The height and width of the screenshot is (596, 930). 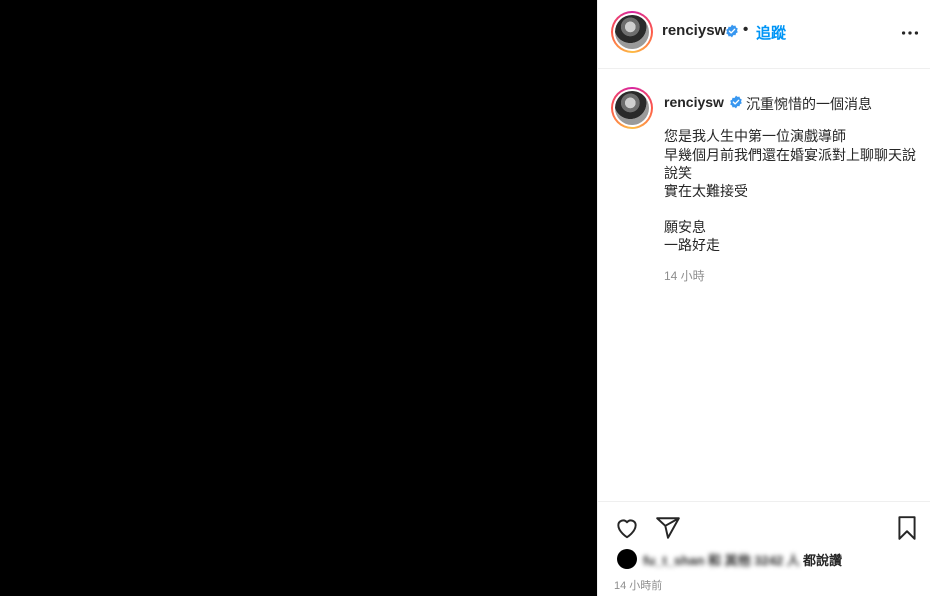 I want to click on caption-username: renciysw, so click(x=694, y=102).